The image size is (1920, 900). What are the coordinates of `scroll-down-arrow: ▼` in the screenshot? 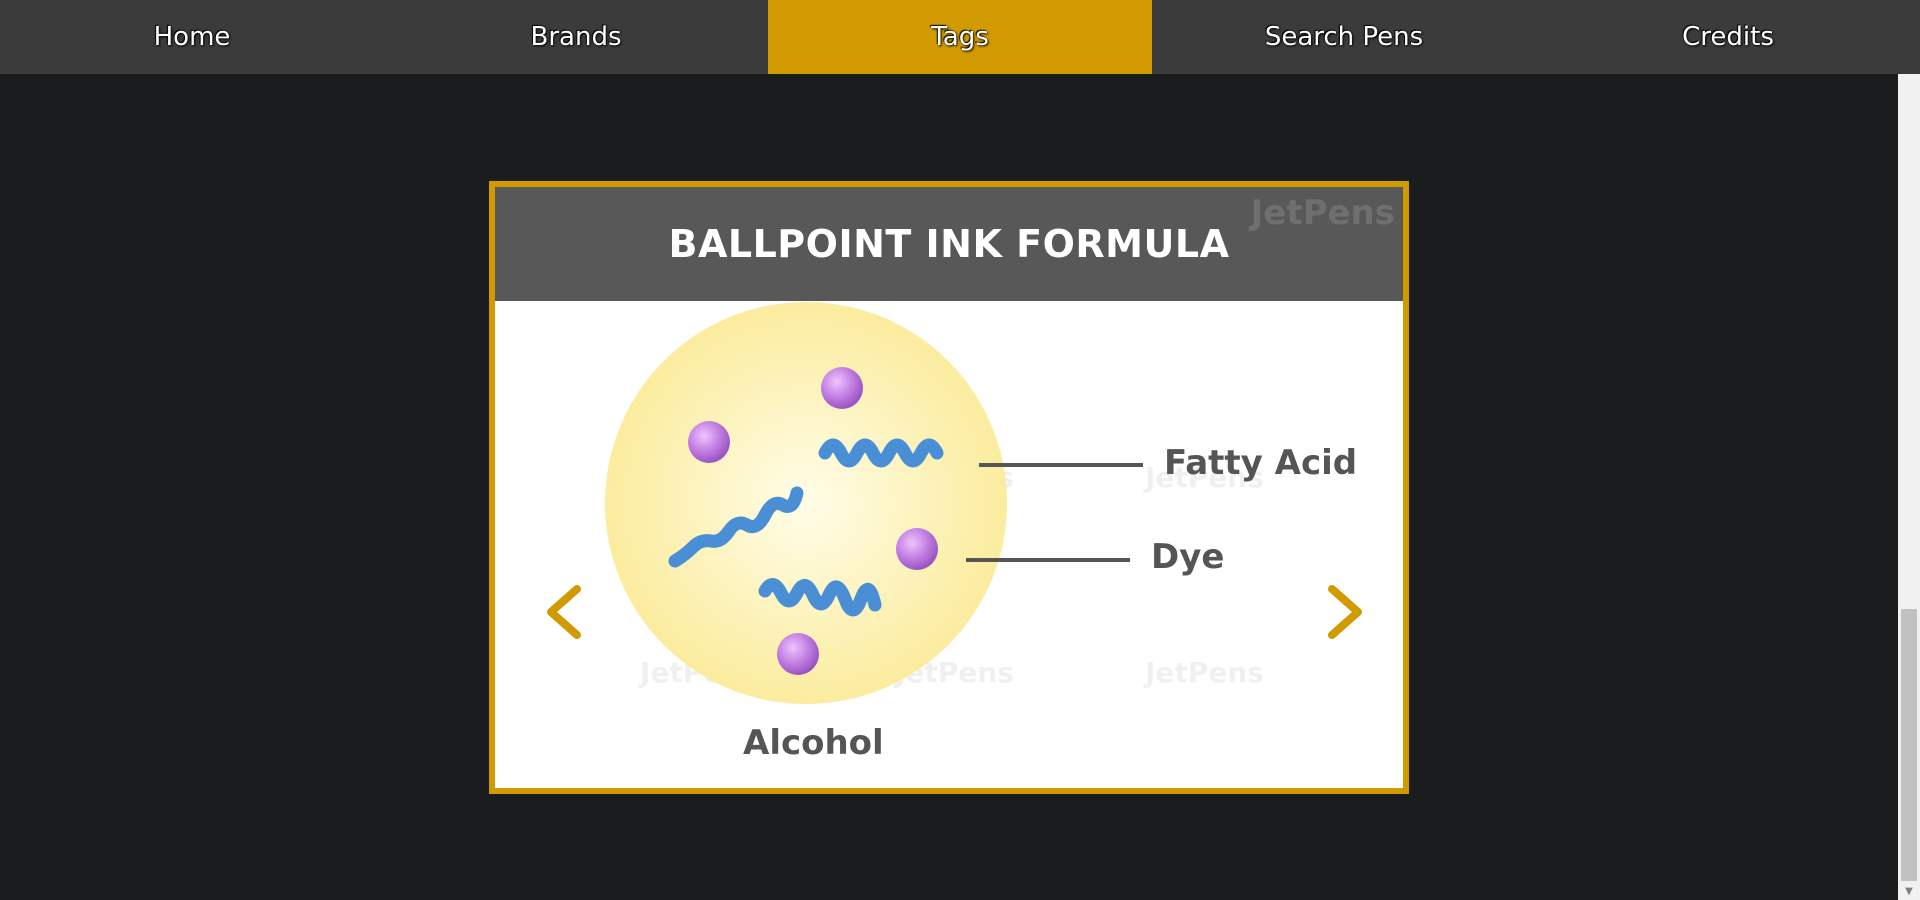 It's located at (1909, 892).